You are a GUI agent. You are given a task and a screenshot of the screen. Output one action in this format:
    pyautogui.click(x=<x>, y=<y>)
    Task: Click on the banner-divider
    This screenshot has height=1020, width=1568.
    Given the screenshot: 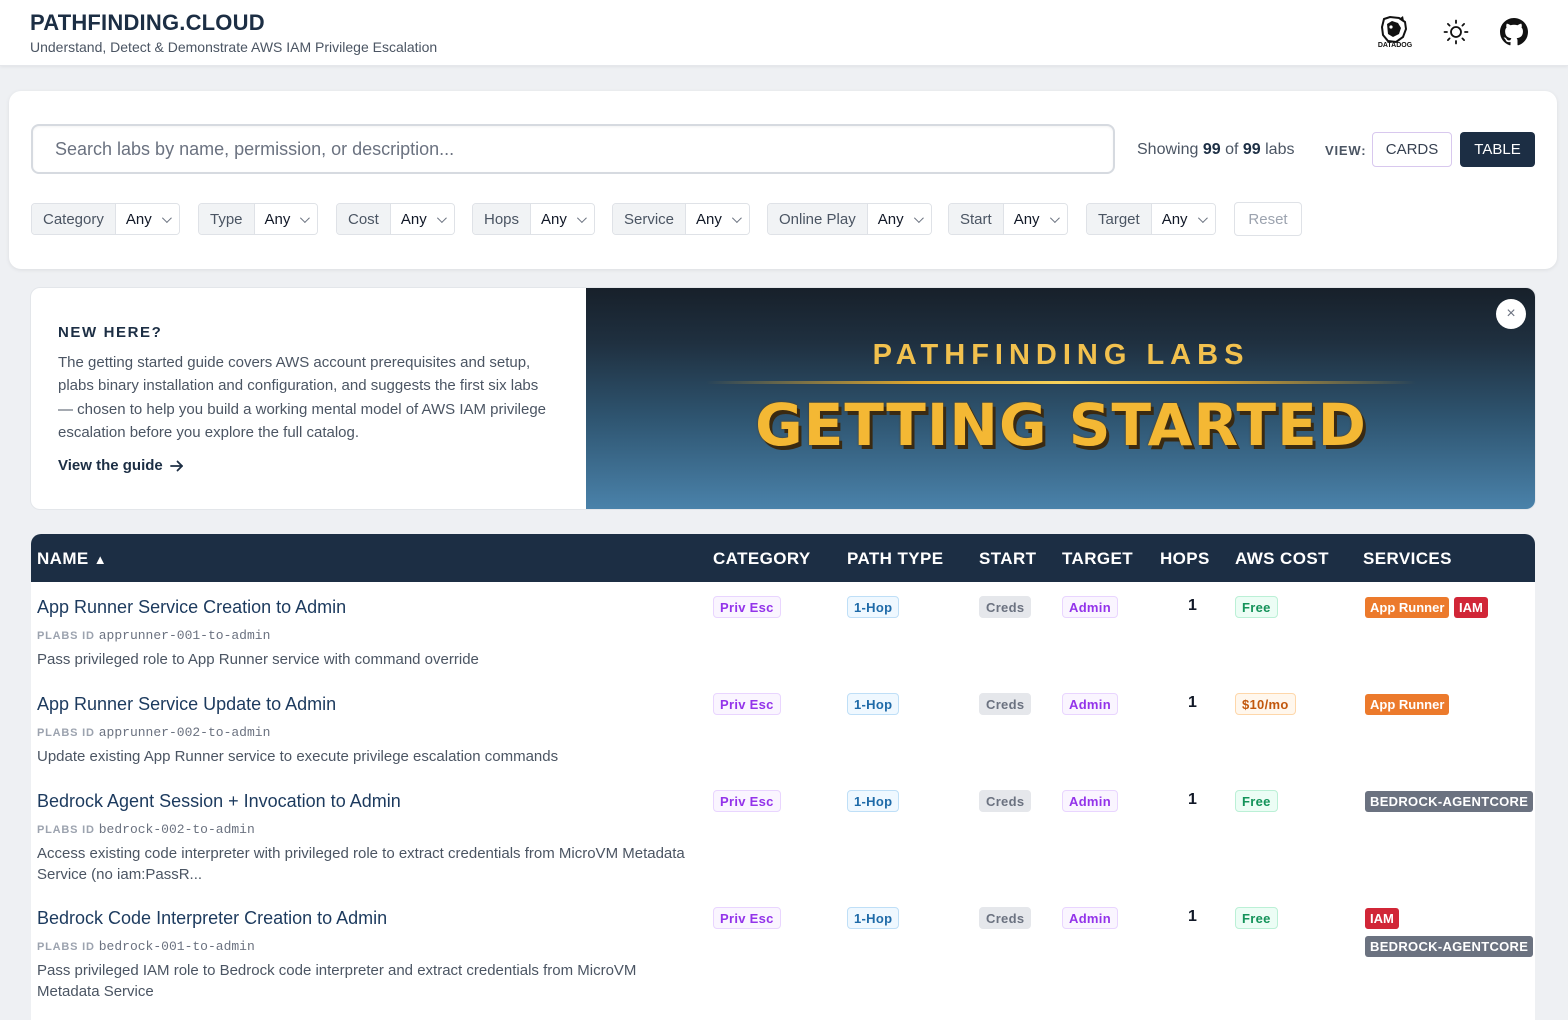 What is the action you would take?
    pyautogui.click(x=1061, y=382)
    